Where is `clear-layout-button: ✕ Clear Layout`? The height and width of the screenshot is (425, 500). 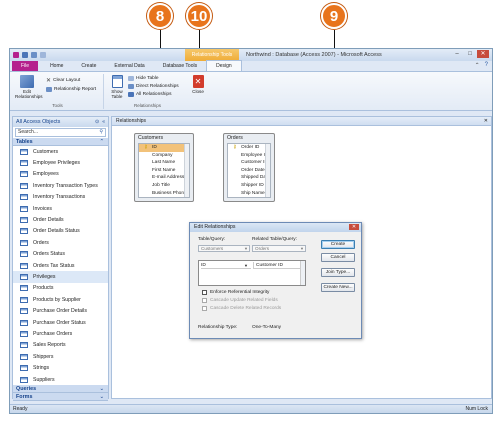 clear-layout-button: ✕ Clear Layout is located at coordinates (63, 80).